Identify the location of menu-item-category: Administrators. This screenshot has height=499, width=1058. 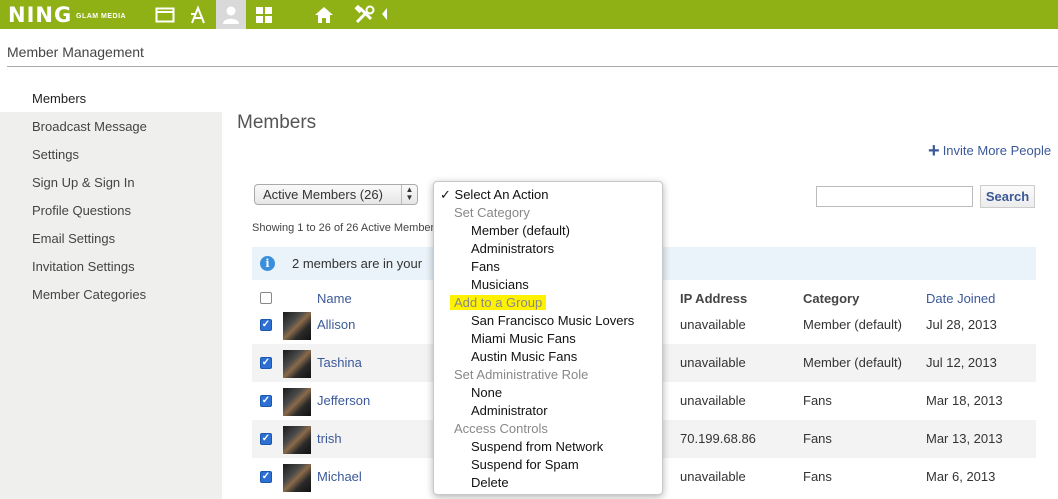
(548, 249).